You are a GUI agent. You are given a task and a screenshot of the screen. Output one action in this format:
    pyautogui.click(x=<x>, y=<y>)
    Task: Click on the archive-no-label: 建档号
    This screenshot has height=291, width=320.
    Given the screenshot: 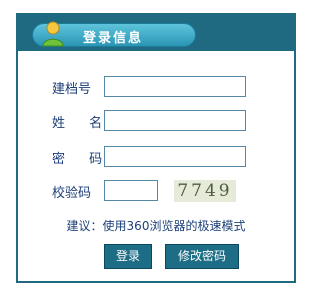 What is the action you would take?
    pyautogui.click(x=72, y=89)
    